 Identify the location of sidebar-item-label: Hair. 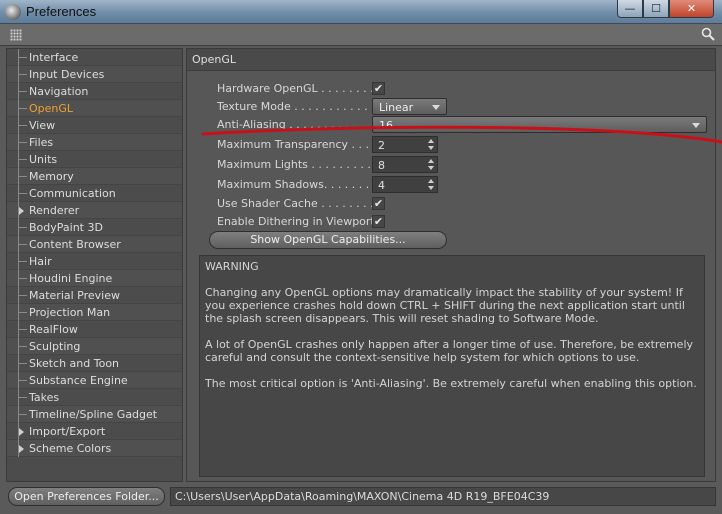
(40, 261).